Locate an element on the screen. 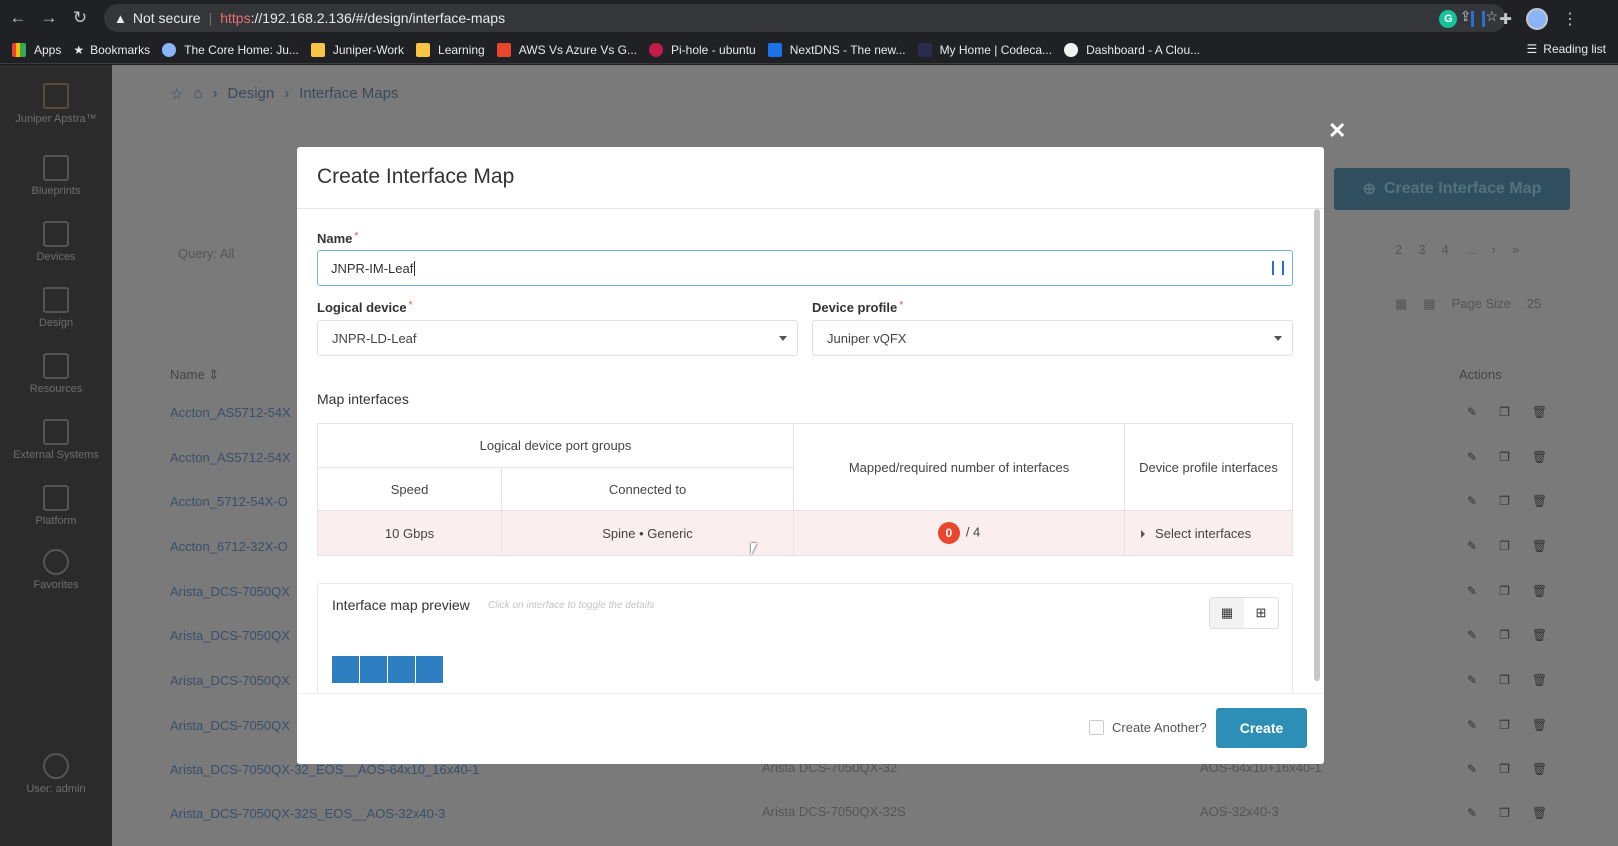 The height and width of the screenshot is (846, 1618). sidebar-item-blueprints: Blueprints is located at coordinates (56, 176).